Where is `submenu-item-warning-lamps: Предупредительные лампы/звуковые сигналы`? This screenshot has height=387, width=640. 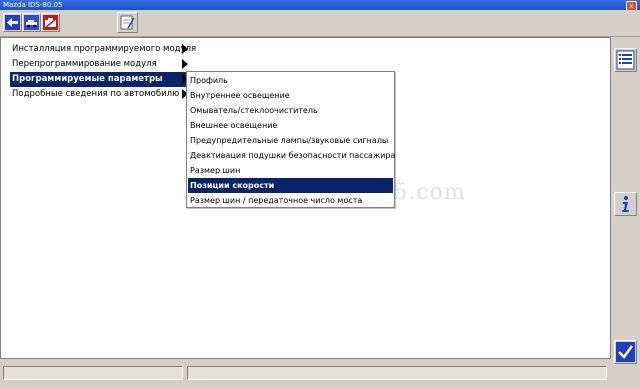 submenu-item-warning-lamps: Предупредительные лампы/звуковые сигналы is located at coordinates (290, 140).